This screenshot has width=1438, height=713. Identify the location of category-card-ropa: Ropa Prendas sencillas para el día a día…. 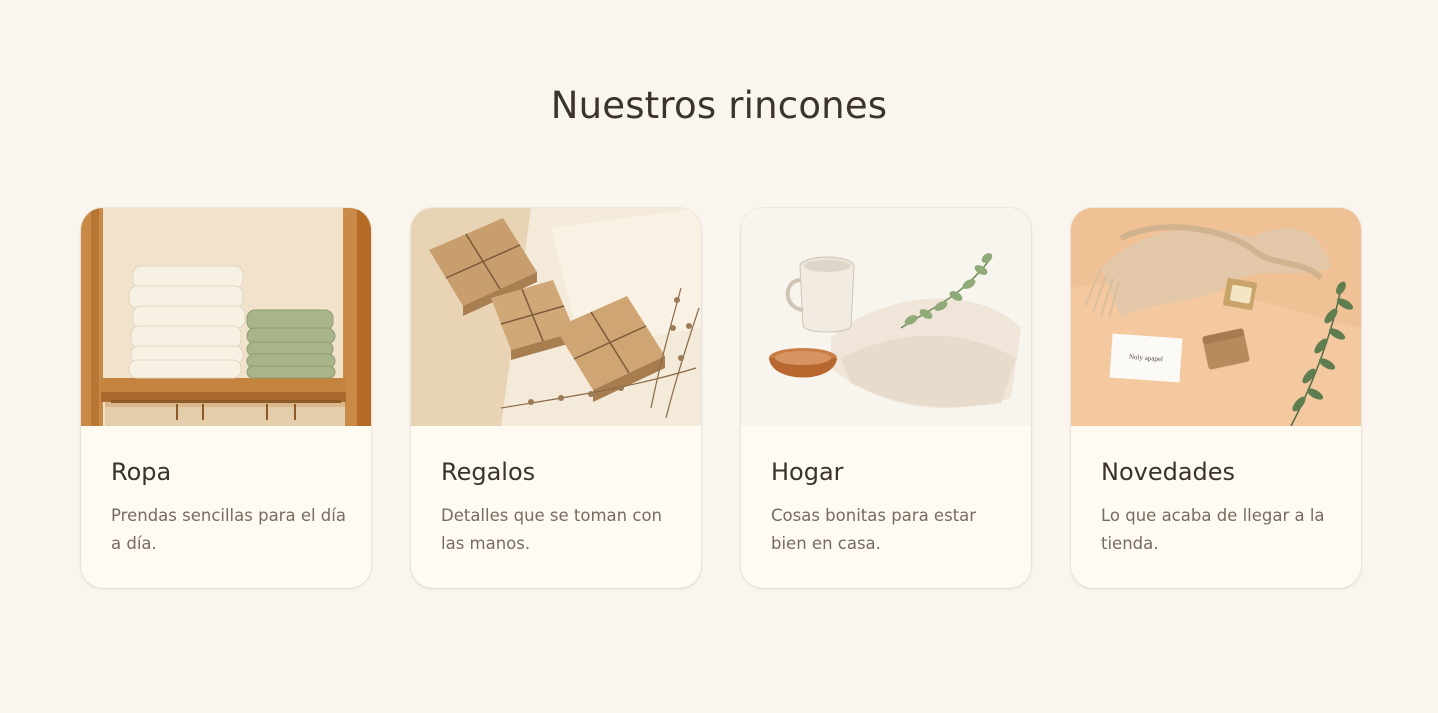
(226, 398).